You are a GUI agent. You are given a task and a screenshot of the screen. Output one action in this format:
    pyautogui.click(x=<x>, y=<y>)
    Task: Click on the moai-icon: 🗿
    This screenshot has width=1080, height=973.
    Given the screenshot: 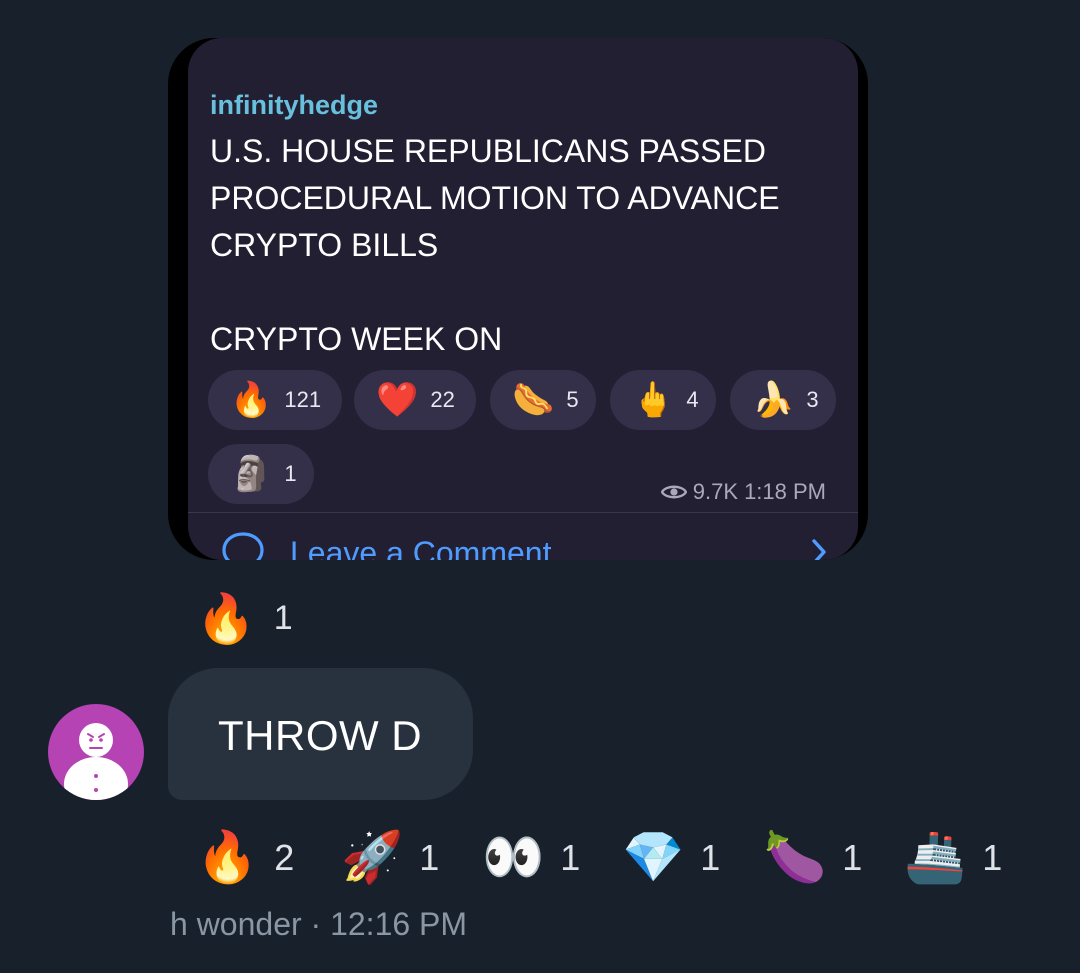 What is the action you would take?
    pyautogui.click(x=251, y=474)
    